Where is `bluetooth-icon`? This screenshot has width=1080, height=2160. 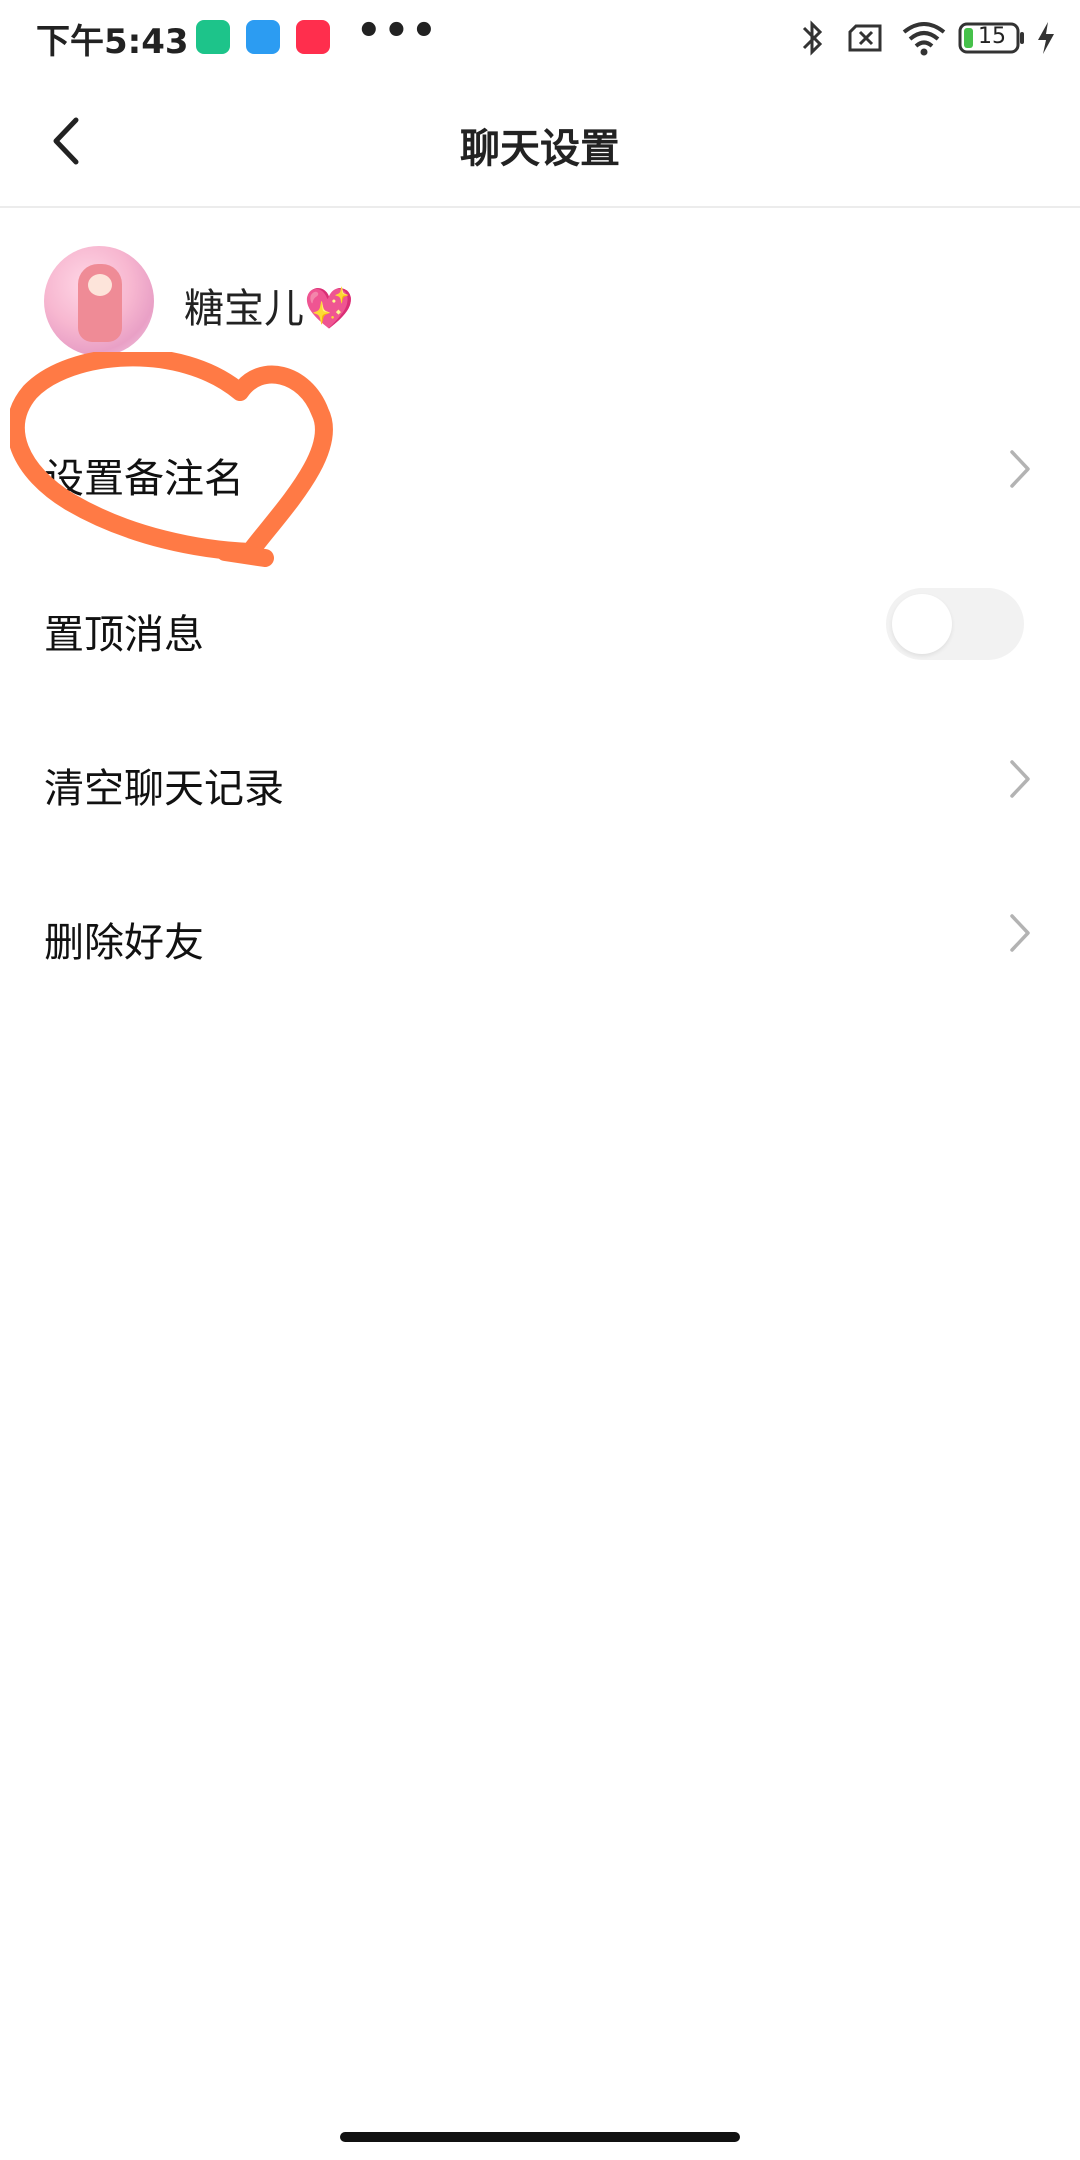 bluetooth-icon is located at coordinates (812, 38).